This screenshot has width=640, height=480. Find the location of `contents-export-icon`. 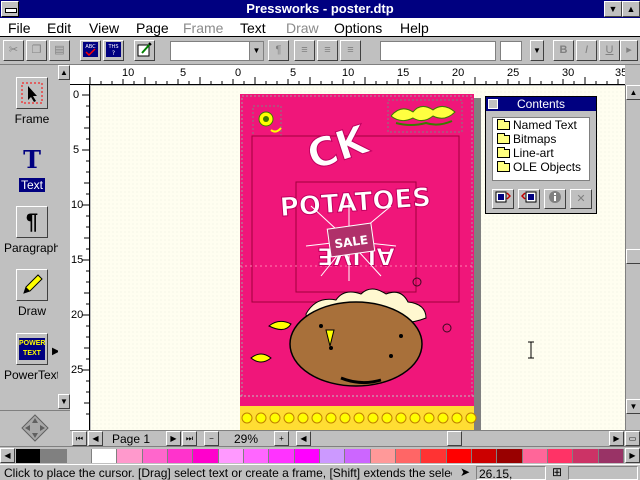

contents-export-icon is located at coordinates (529, 199).